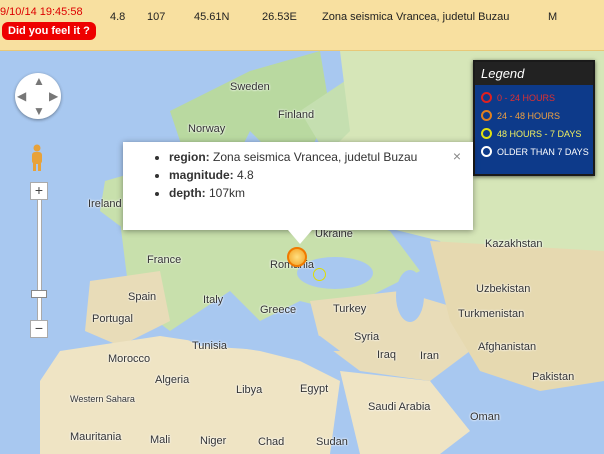  I want to click on label-pakistan: Pakistan, so click(553, 377).